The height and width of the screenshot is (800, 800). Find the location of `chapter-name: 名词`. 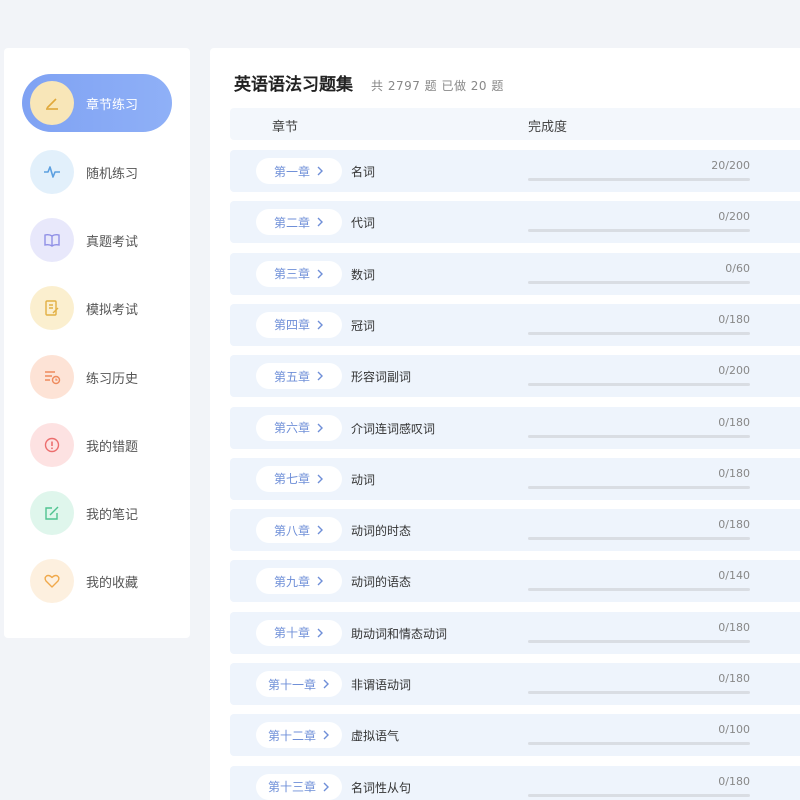

chapter-name: 名词 is located at coordinates (363, 172).